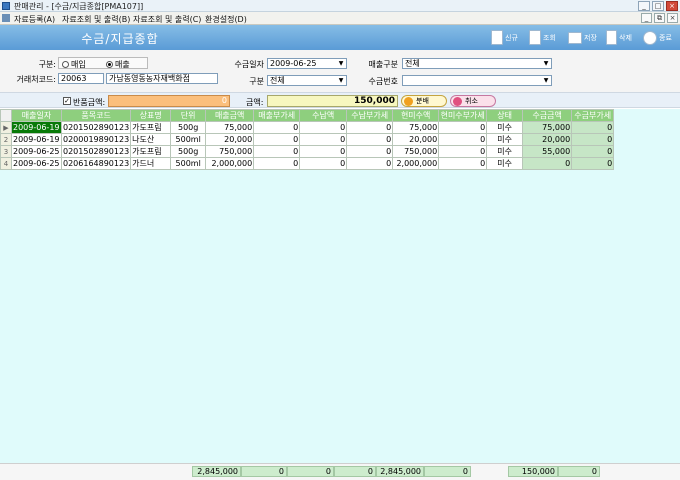 The height and width of the screenshot is (480, 680). What do you see at coordinates (323, 115) in the screenshot?
I see `column-header: 수납액` at bounding box center [323, 115].